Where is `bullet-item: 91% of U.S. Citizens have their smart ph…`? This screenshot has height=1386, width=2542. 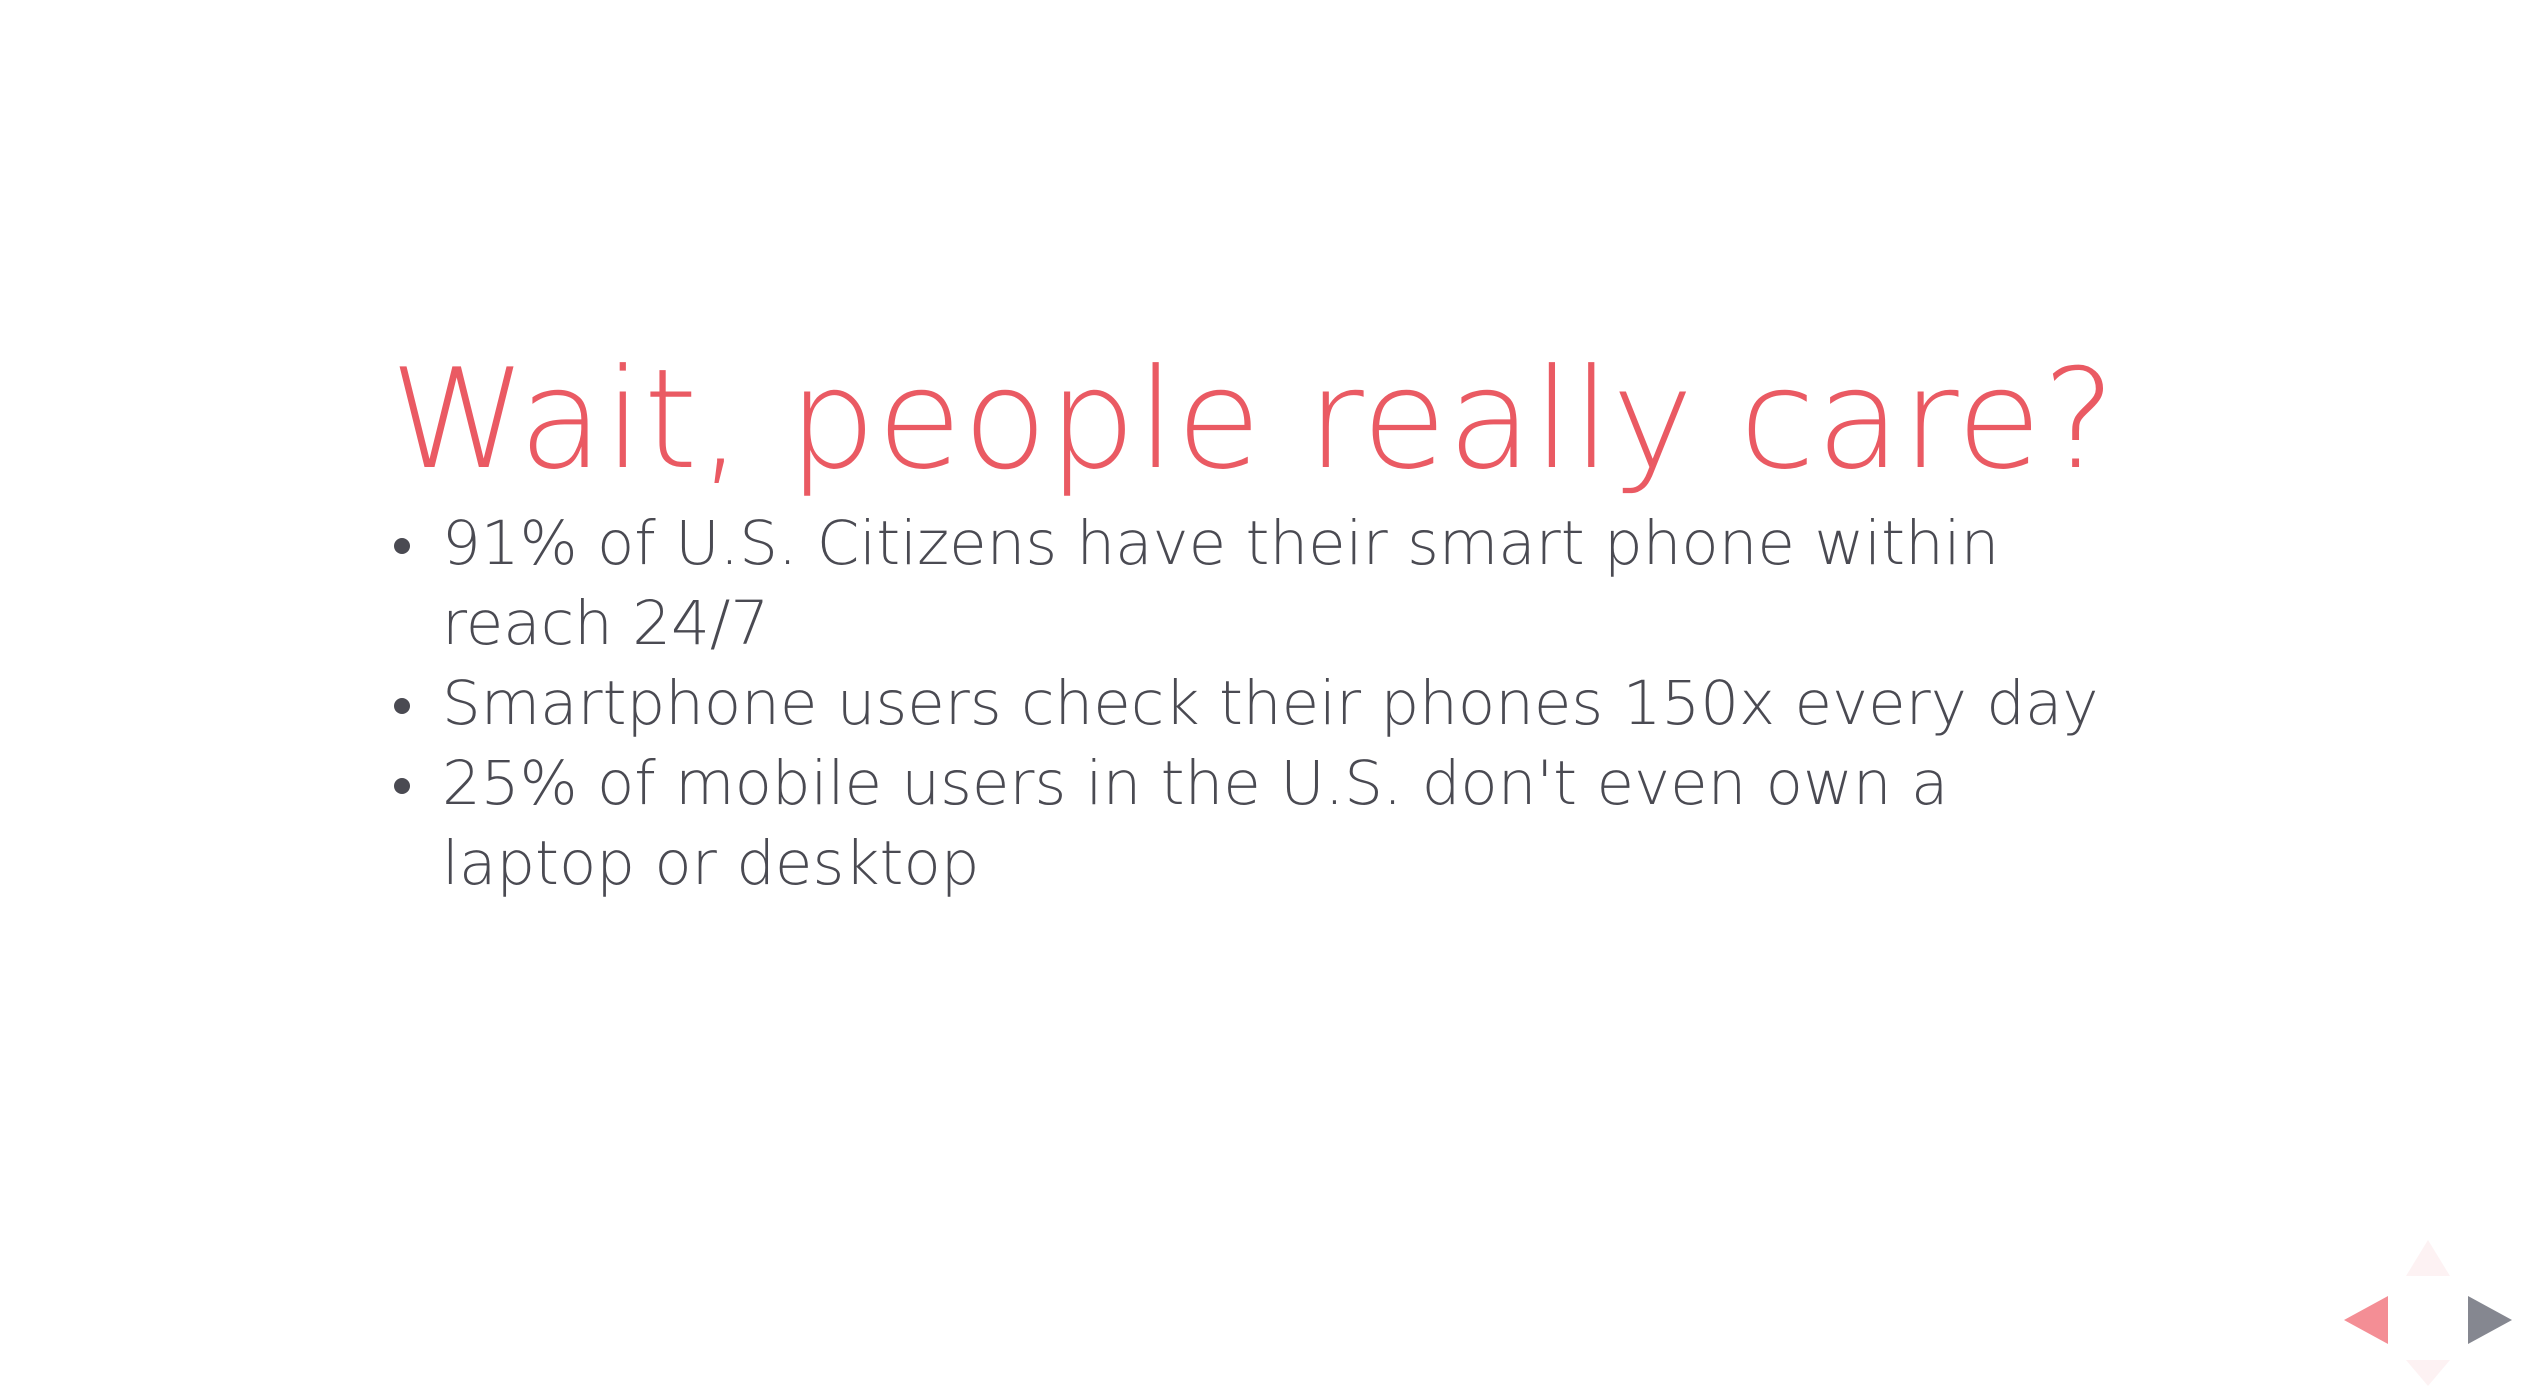
bullet-item: 91% of U.S. Citizens have their smart ph… is located at coordinates (1266, 584).